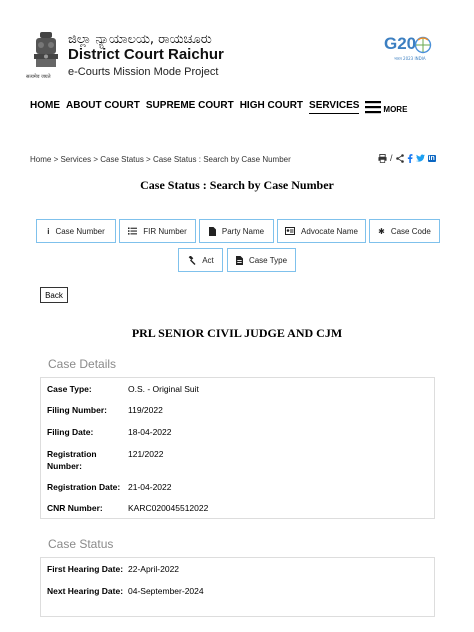 Image resolution: width=474 pixels, height=632 pixels. Describe the element at coordinates (239, 260) in the screenshot. I see `file-icon` at that location.